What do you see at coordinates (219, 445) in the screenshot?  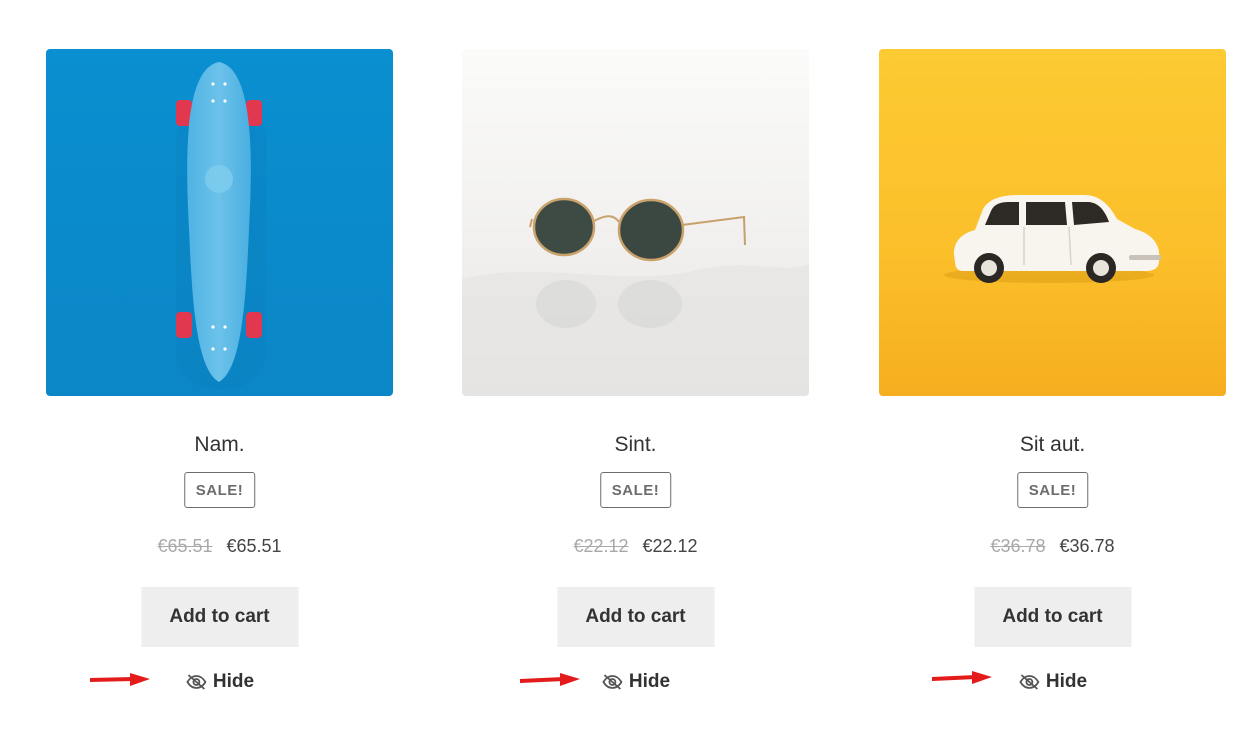 I see `product-title: Nam.` at bounding box center [219, 445].